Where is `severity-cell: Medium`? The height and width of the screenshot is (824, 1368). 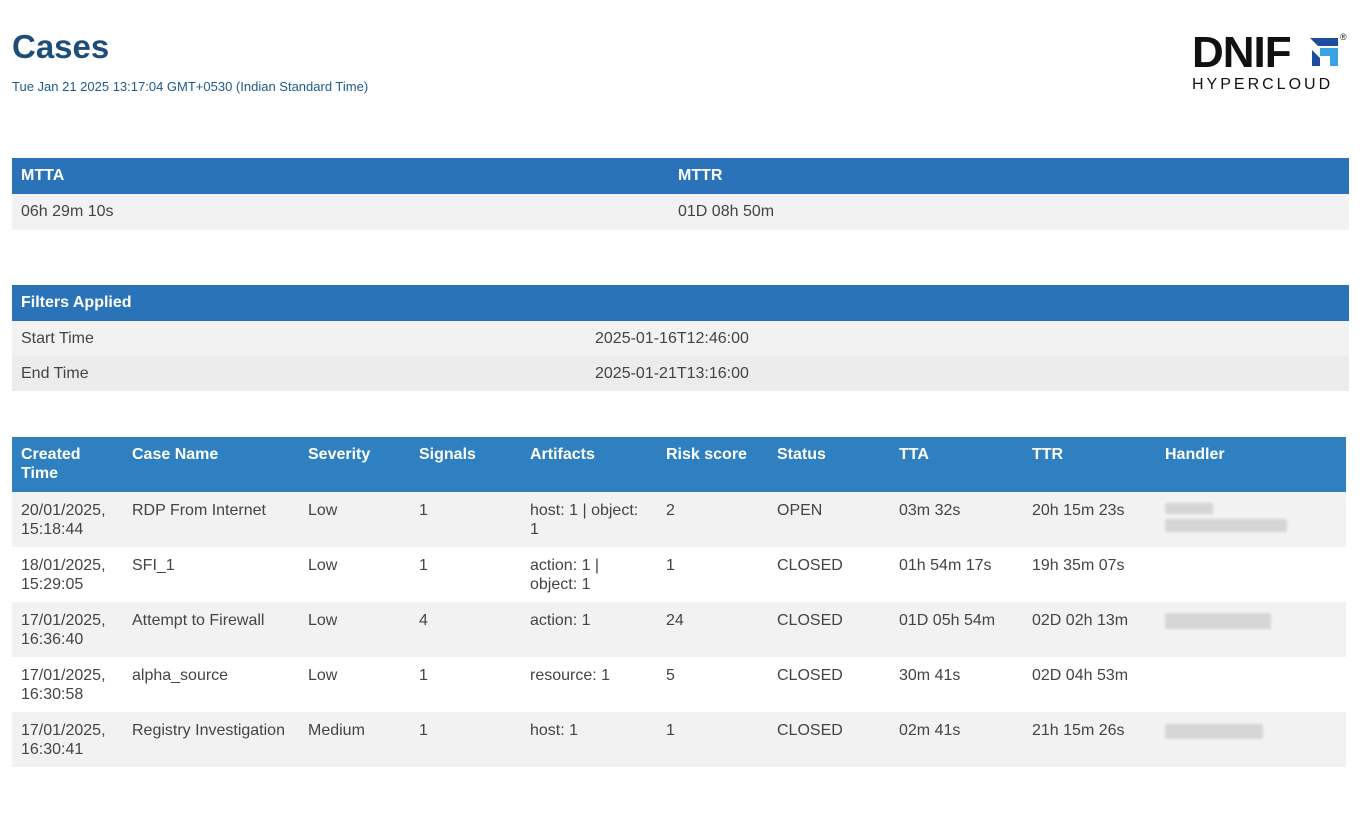 severity-cell: Medium is located at coordinates (354, 739).